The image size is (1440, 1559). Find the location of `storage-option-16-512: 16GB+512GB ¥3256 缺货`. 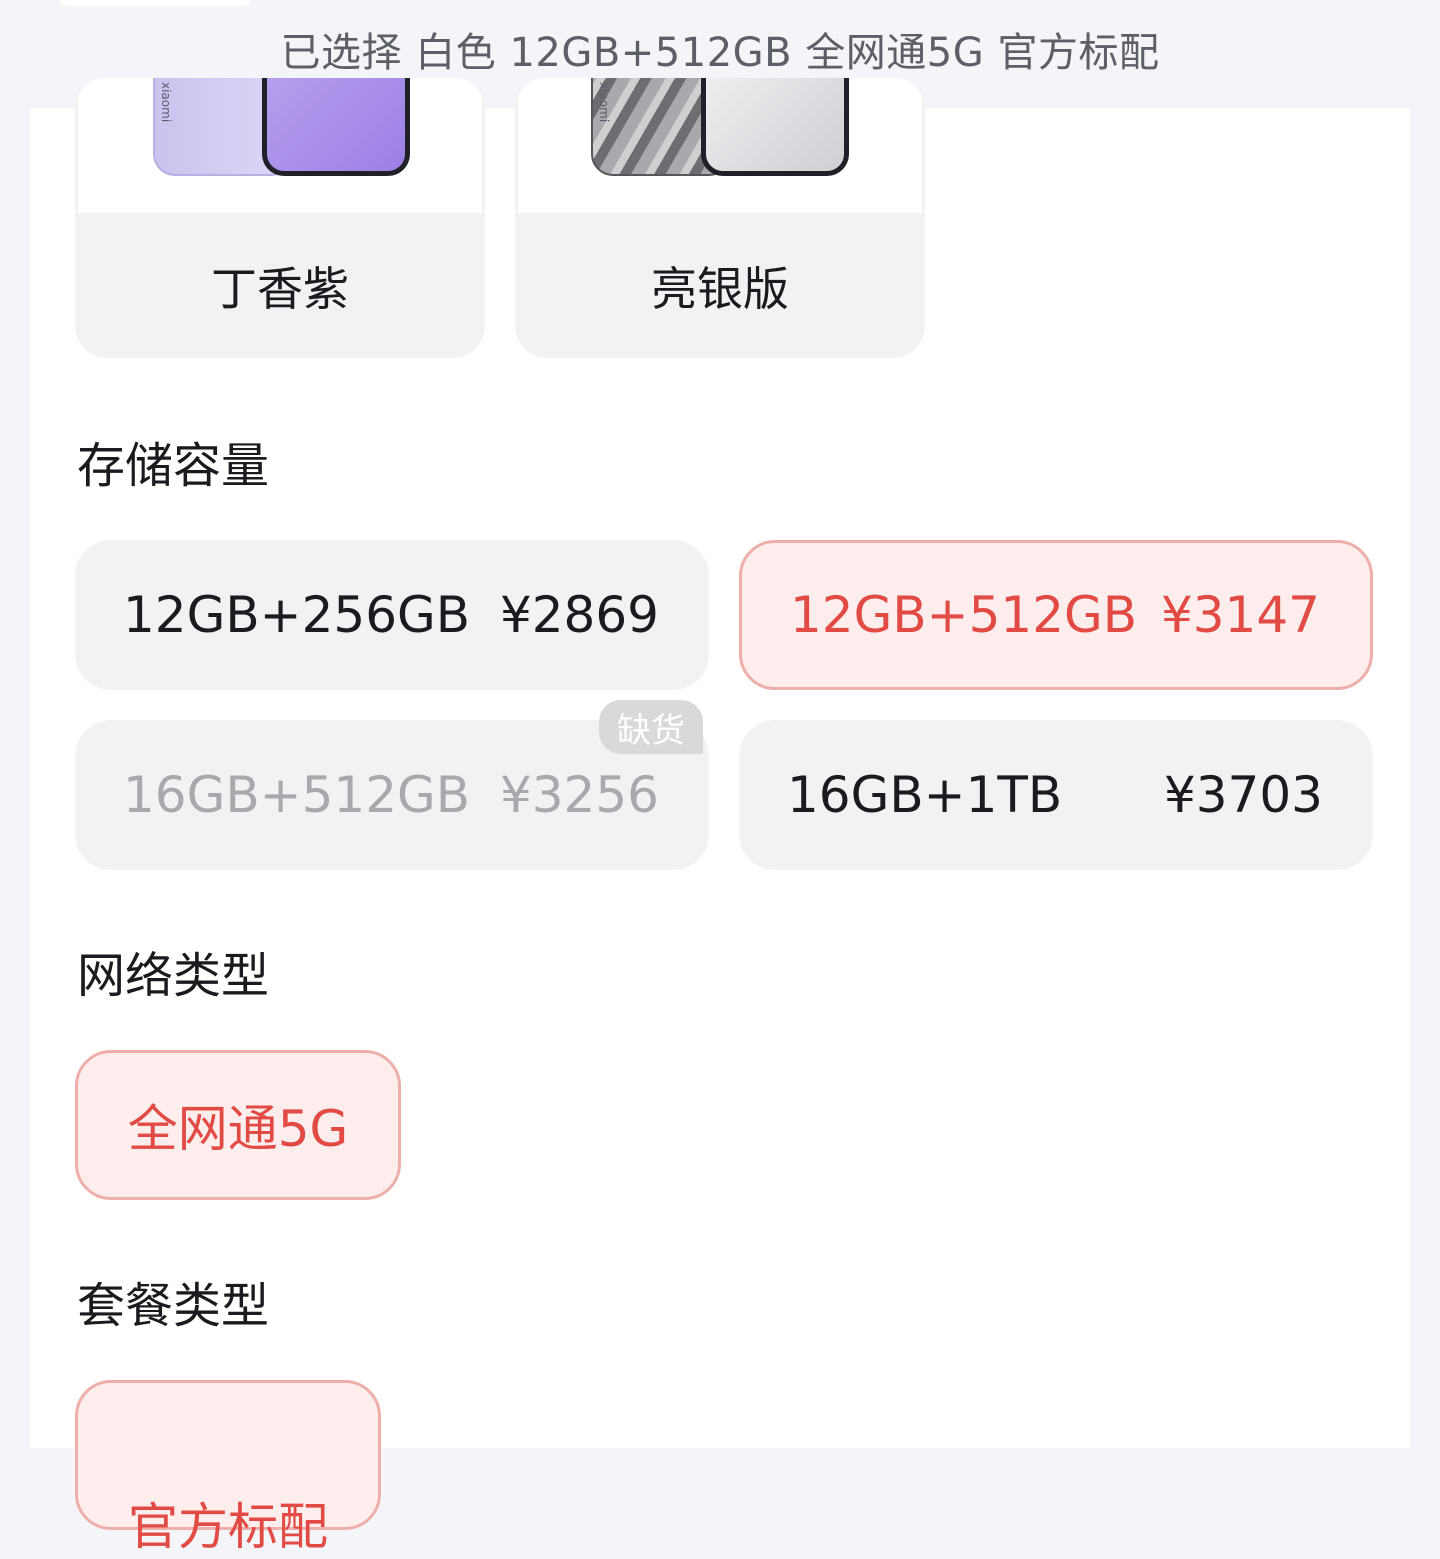

storage-option-16-512: 16GB+512GB ¥3256 缺货 is located at coordinates (392, 785).